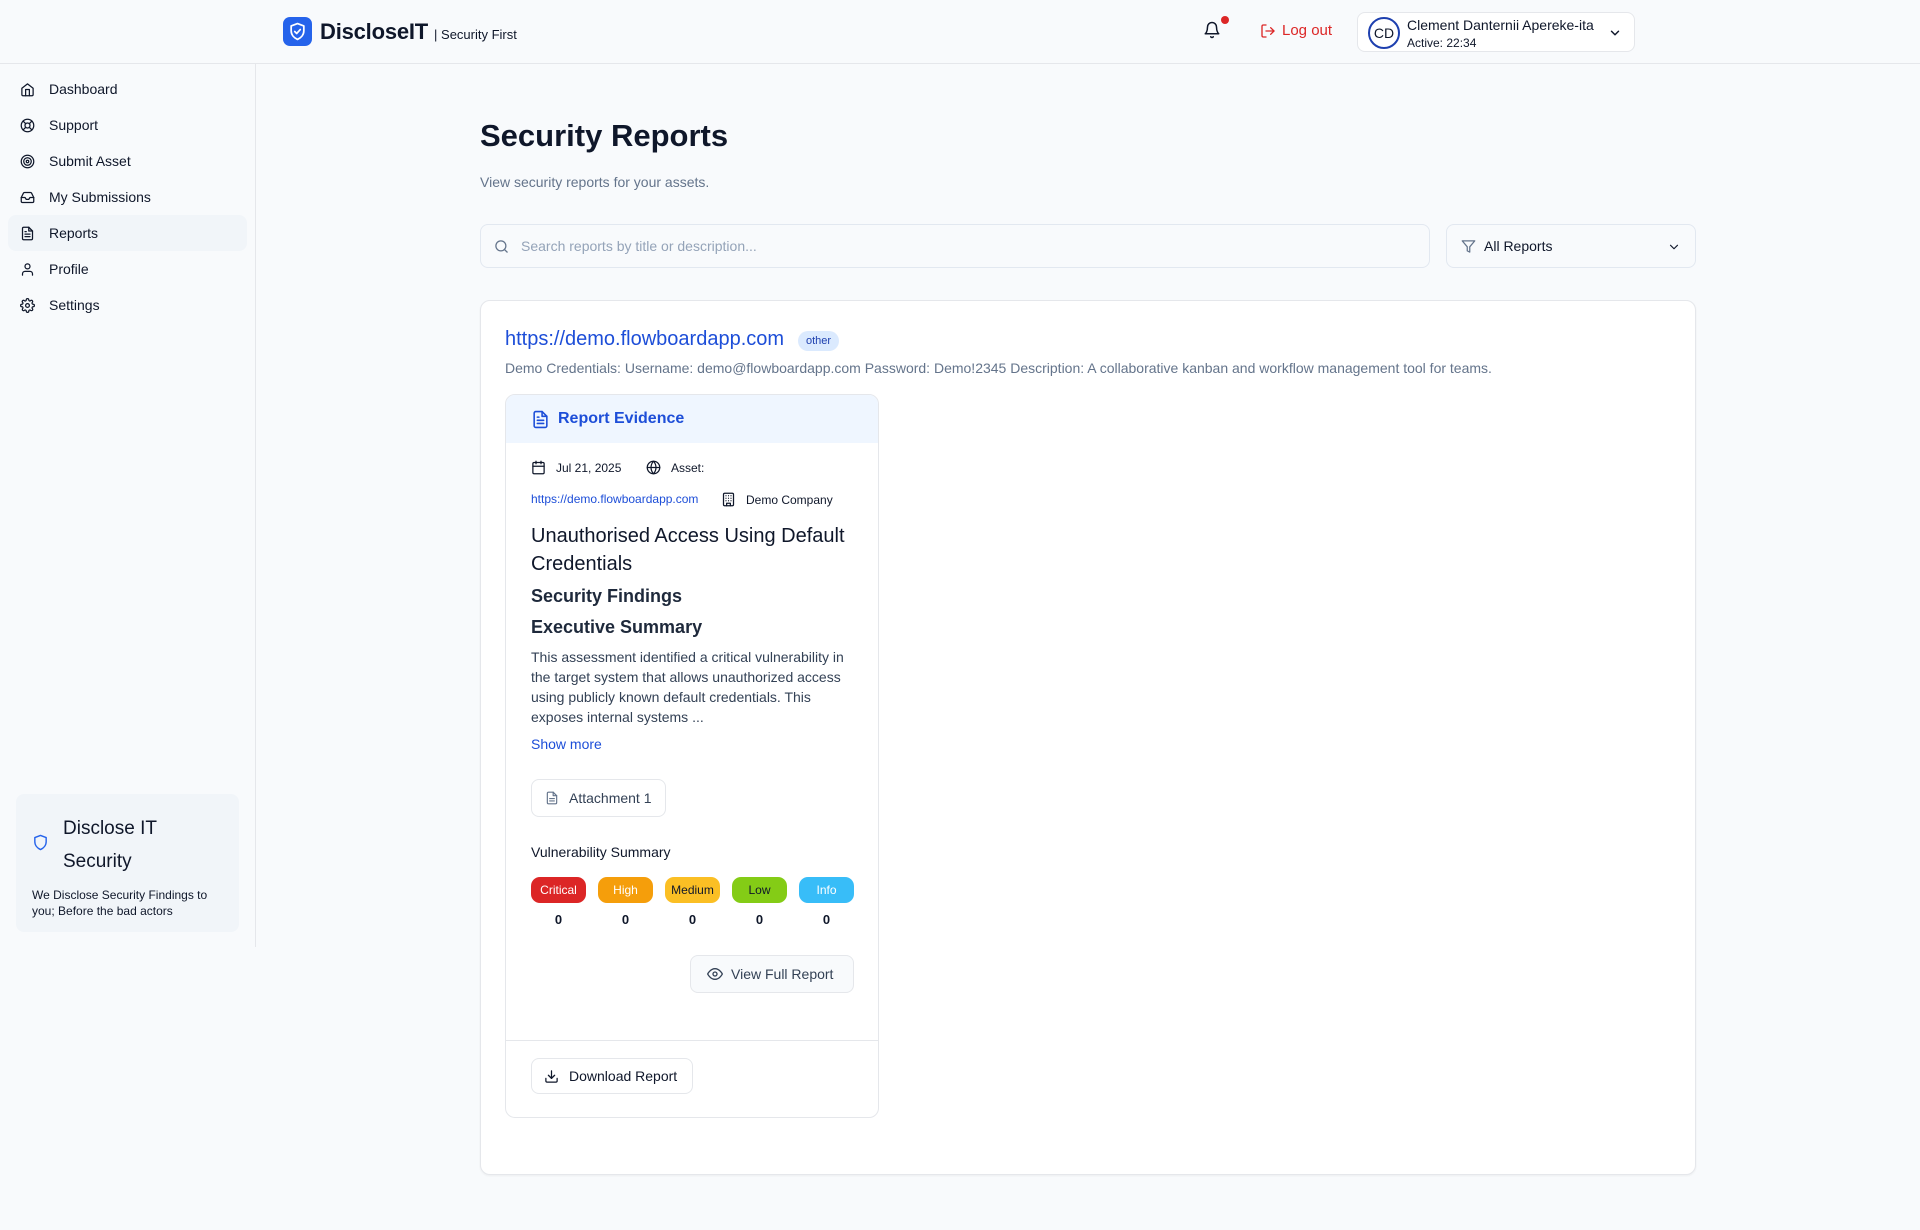 The height and width of the screenshot is (1230, 1920). What do you see at coordinates (127, 269) in the screenshot?
I see `sidebar-item-profile: Profile` at bounding box center [127, 269].